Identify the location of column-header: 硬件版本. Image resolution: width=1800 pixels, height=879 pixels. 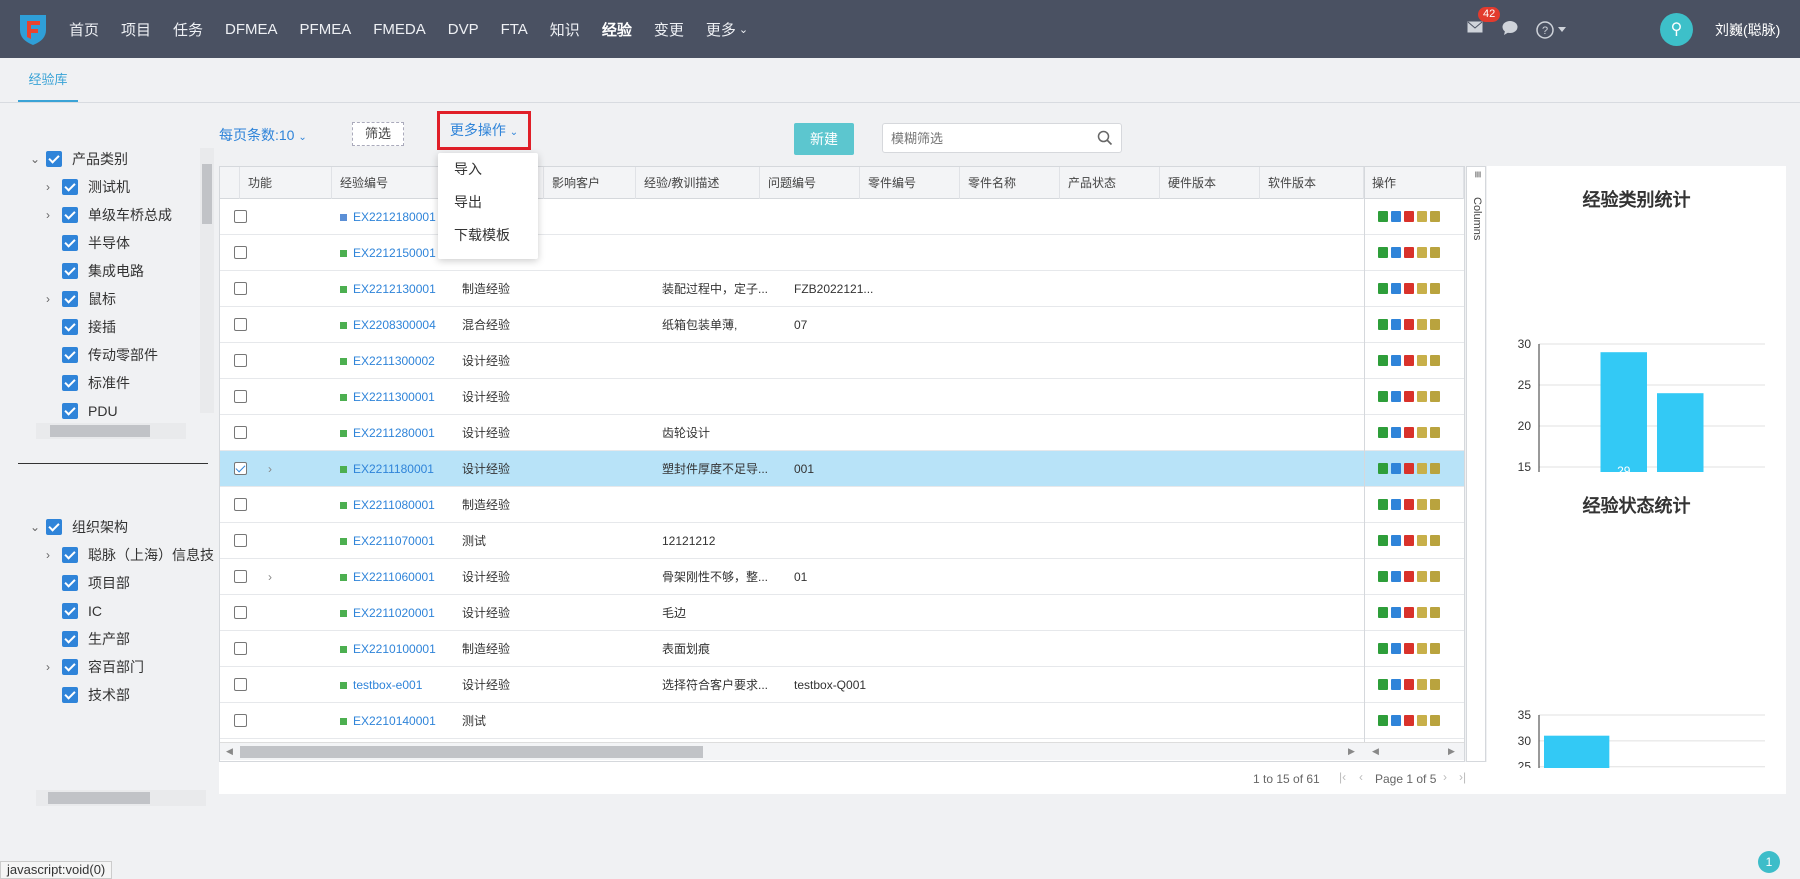
(1210, 183).